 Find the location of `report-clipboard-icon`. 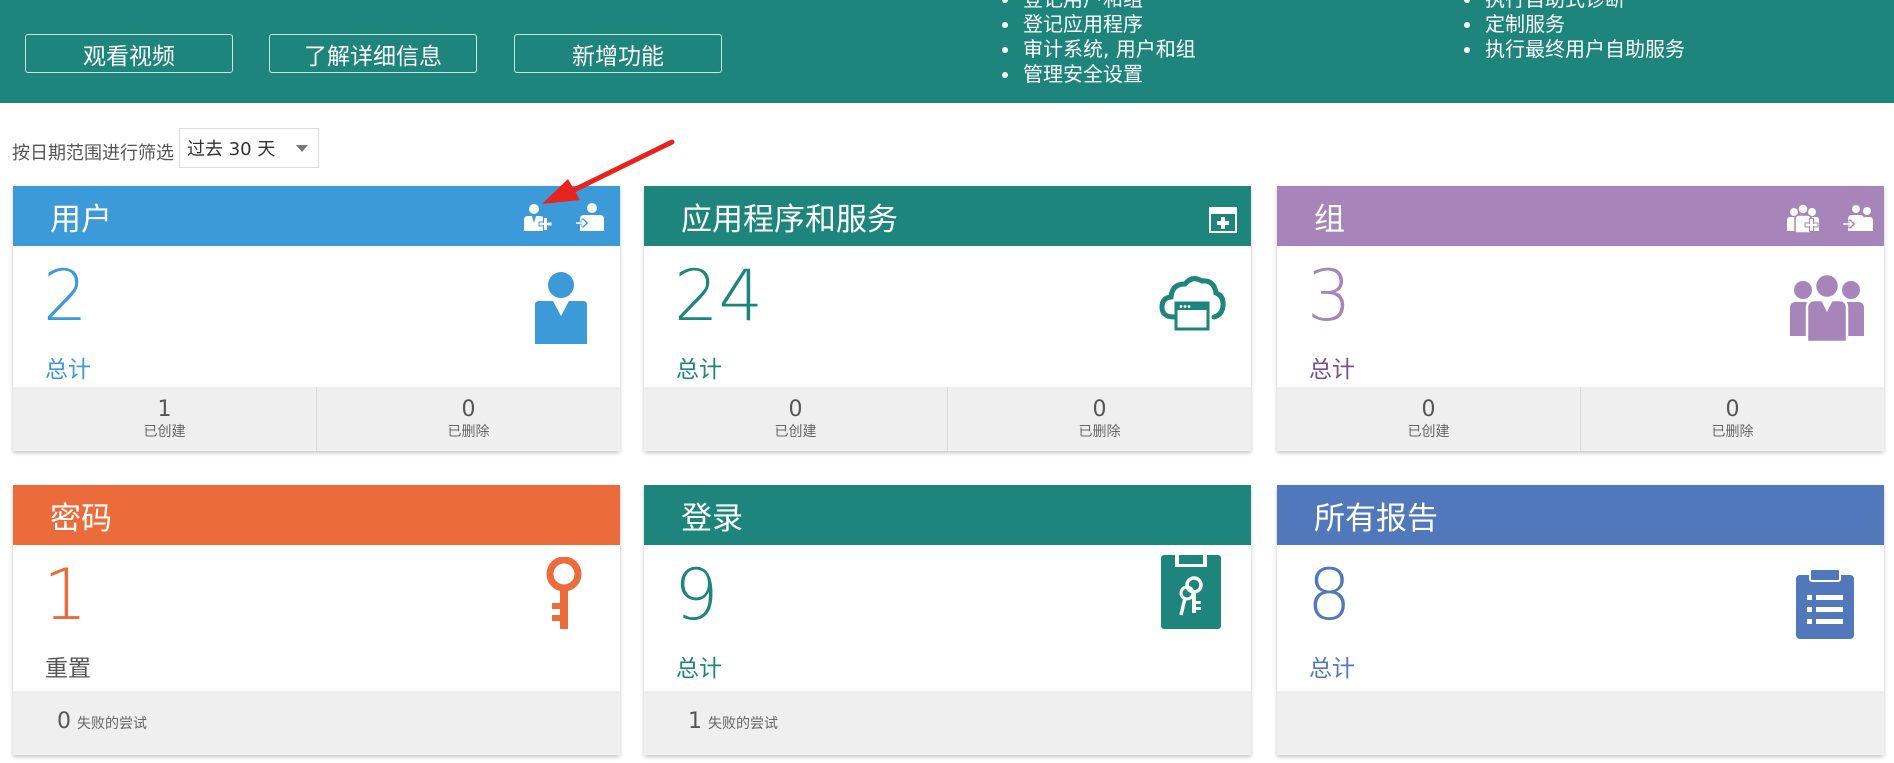

report-clipboard-icon is located at coordinates (1825, 605).